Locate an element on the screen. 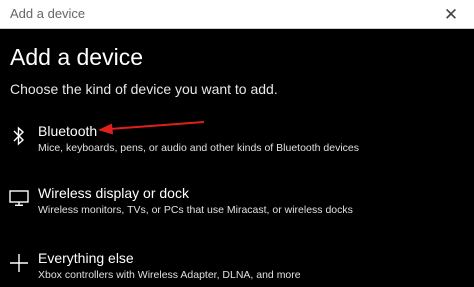 The image size is (474, 287). bluetooth-icon is located at coordinates (19, 136).